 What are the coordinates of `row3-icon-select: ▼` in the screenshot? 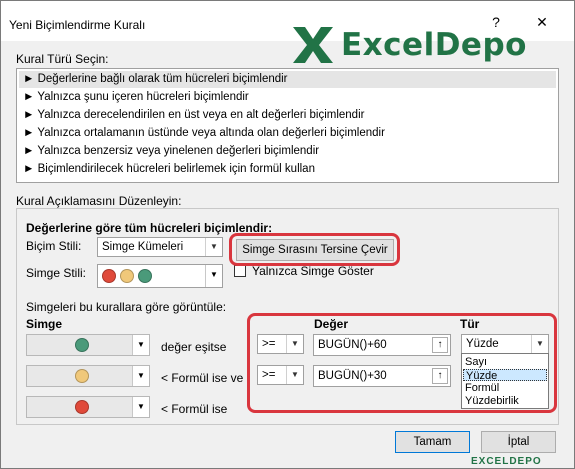 It's located at (88, 407).